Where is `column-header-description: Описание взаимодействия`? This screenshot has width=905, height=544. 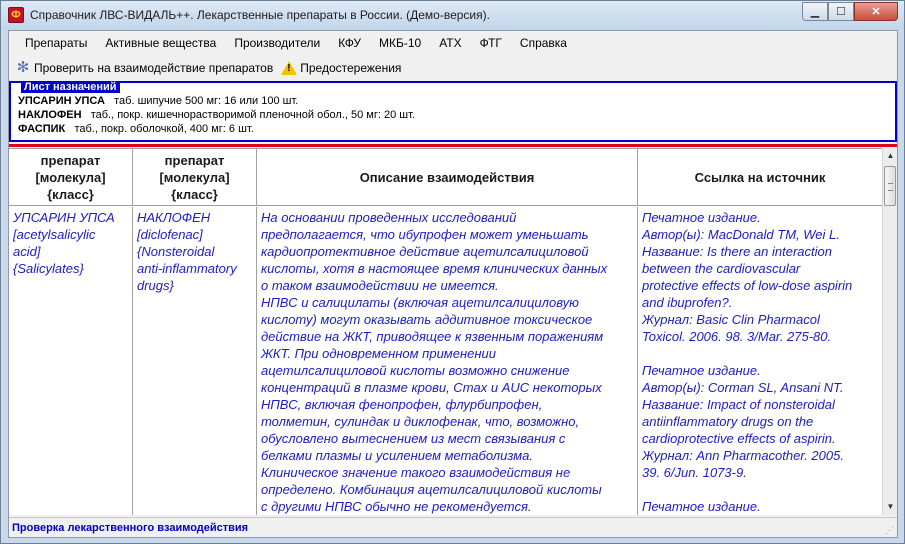
column-header-description: Описание взаимодействия is located at coordinates (447, 177).